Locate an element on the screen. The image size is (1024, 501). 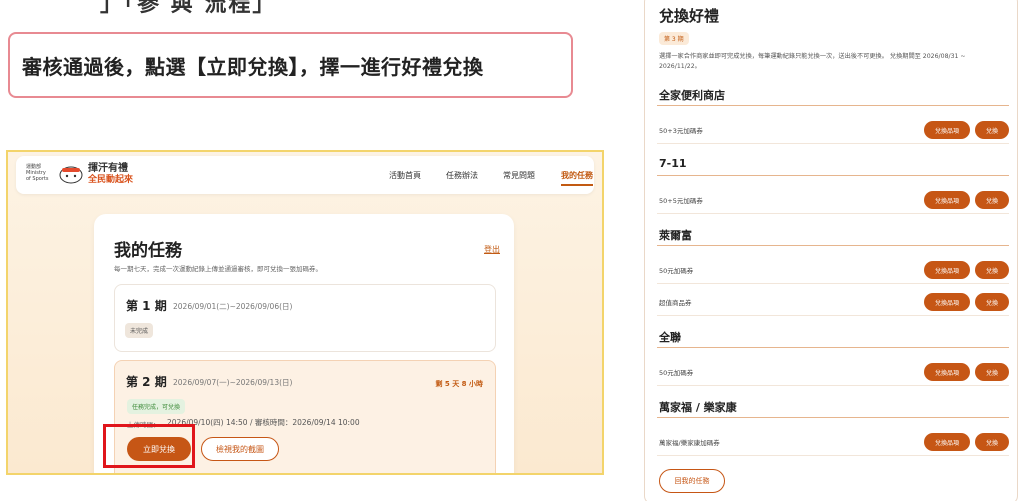
item-label: 50+5元加碼券 is located at coordinates (681, 201).